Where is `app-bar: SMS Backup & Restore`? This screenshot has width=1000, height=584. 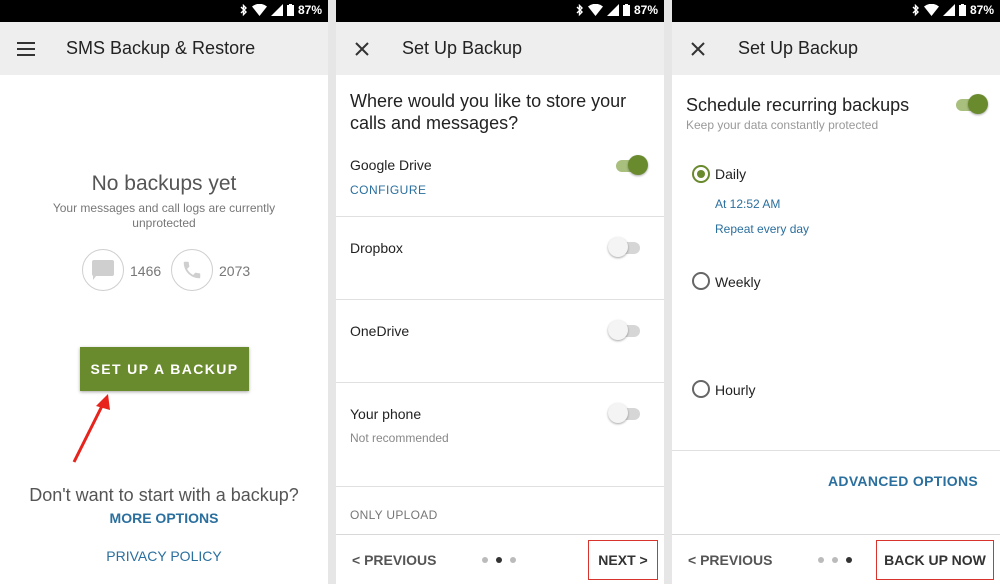
app-bar: SMS Backup & Restore is located at coordinates (164, 48).